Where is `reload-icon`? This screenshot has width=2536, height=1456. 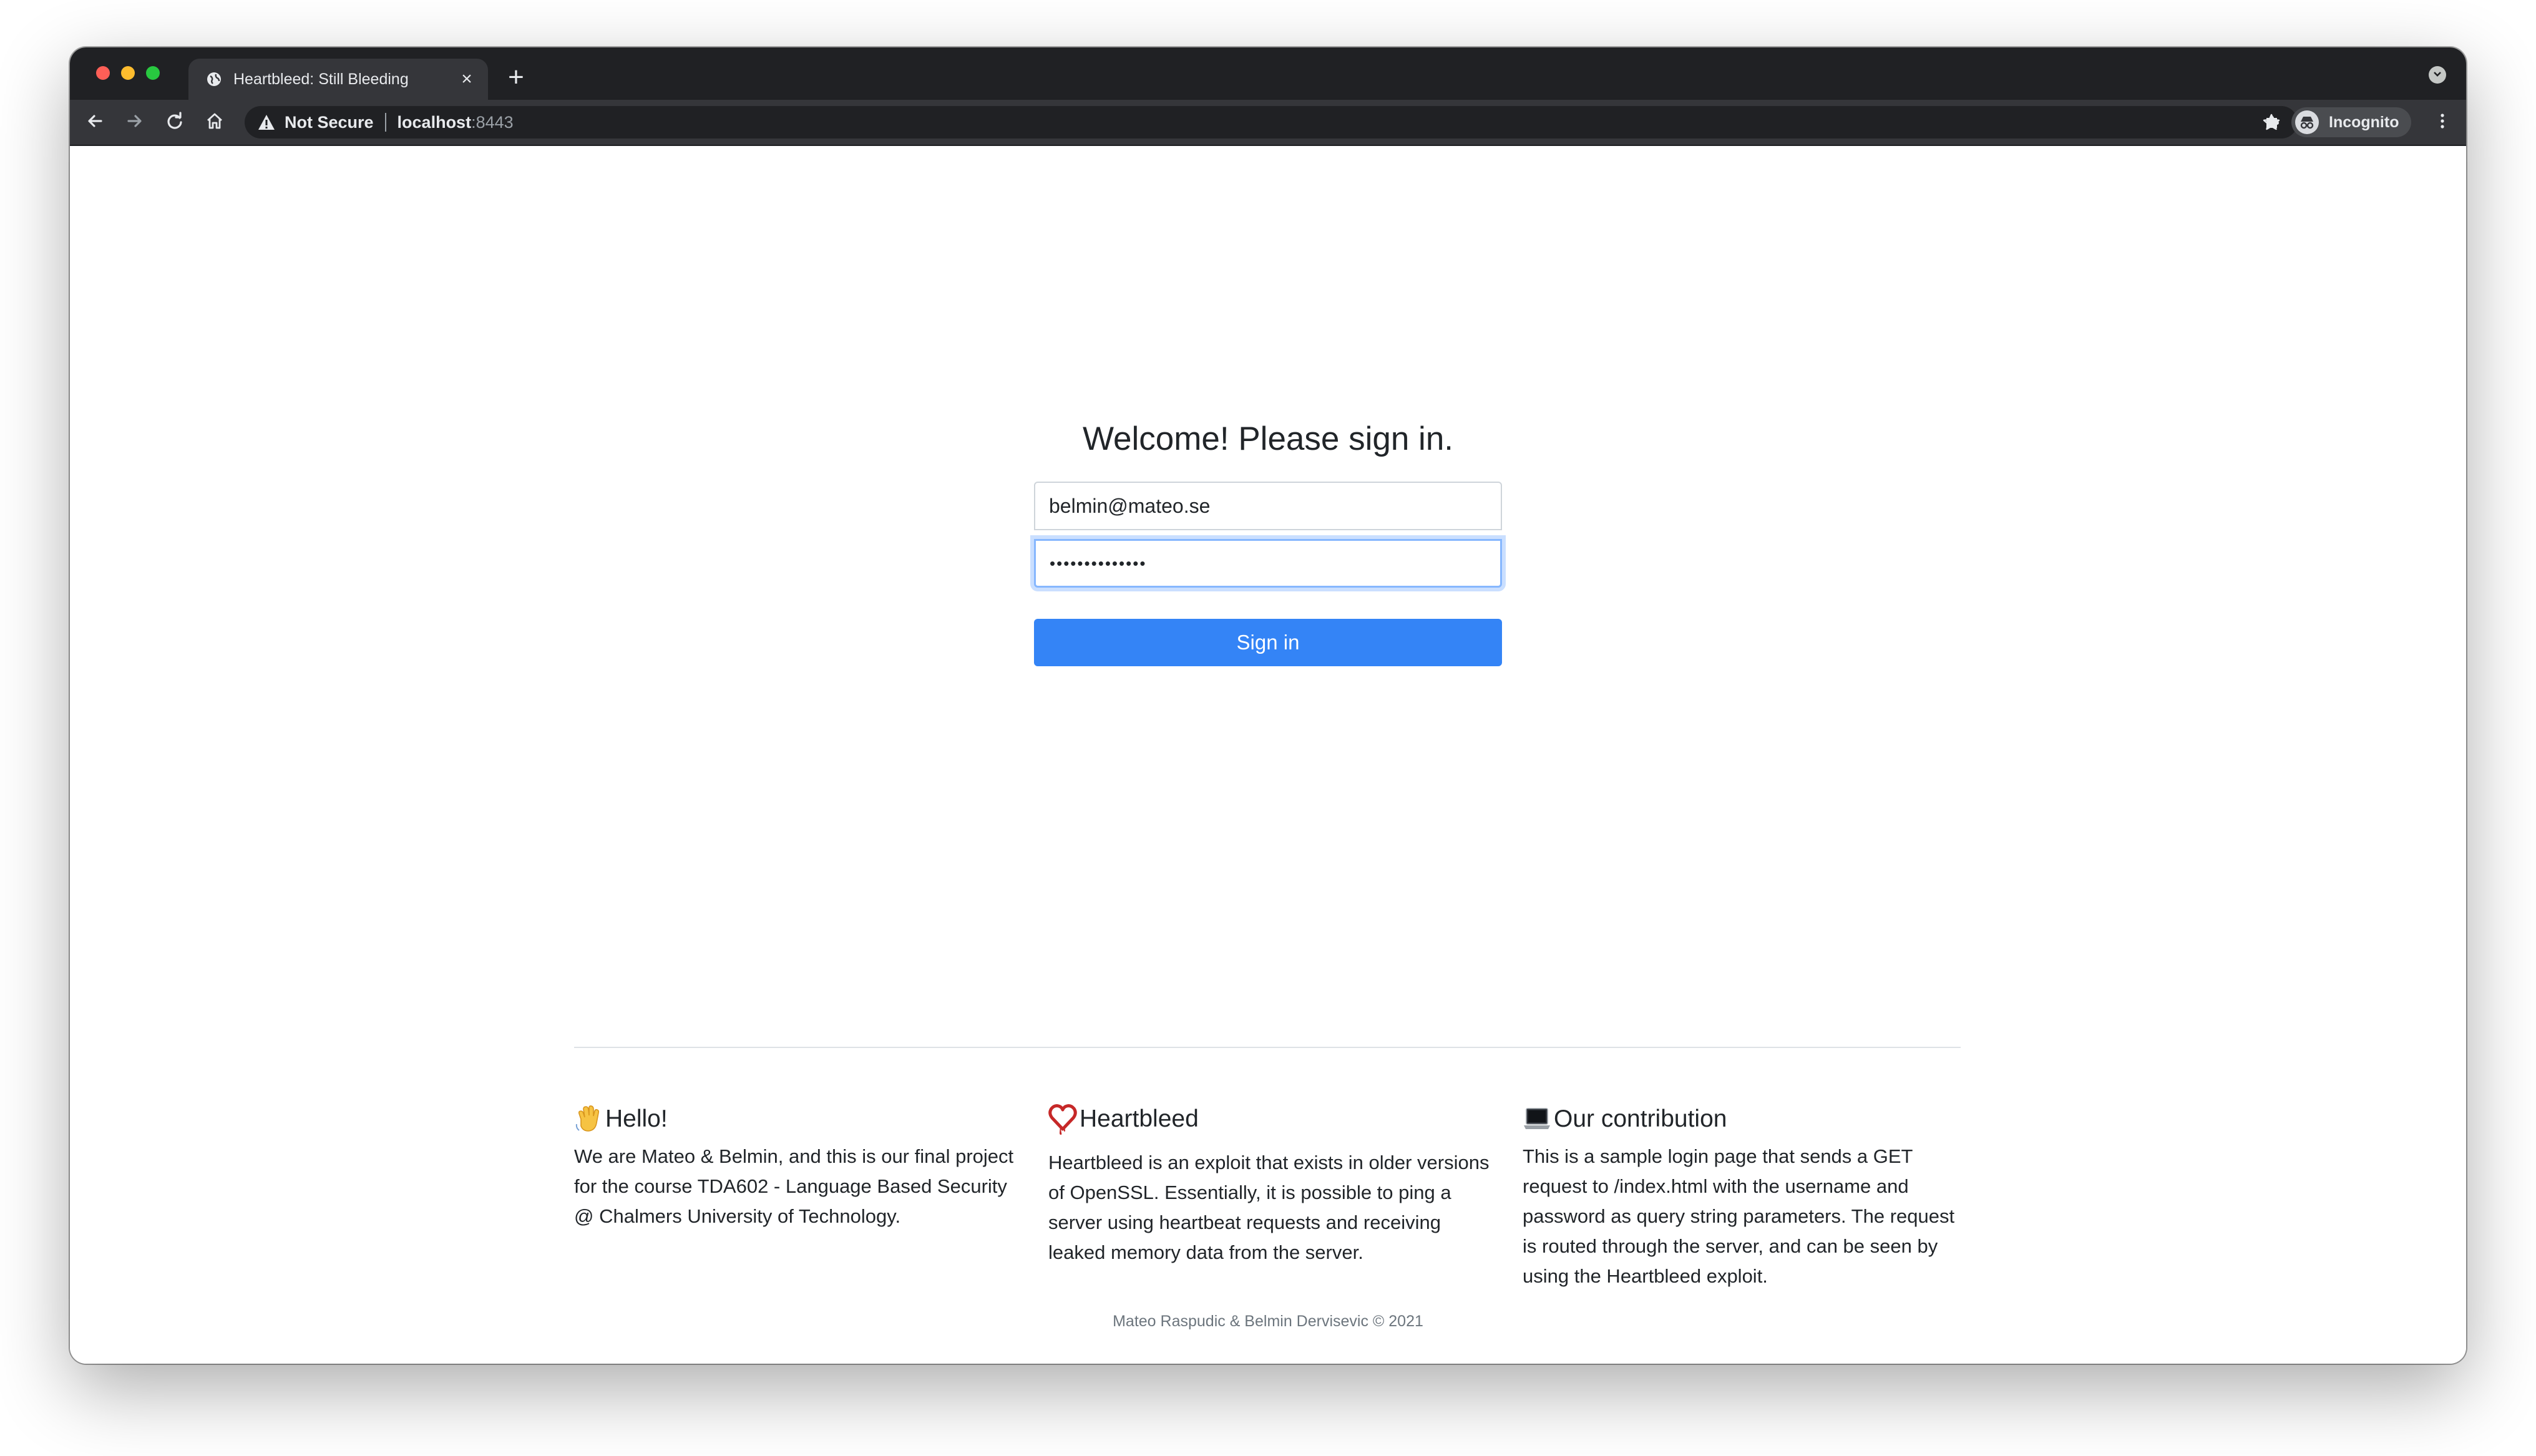
reload-icon is located at coordinates (174, 122).